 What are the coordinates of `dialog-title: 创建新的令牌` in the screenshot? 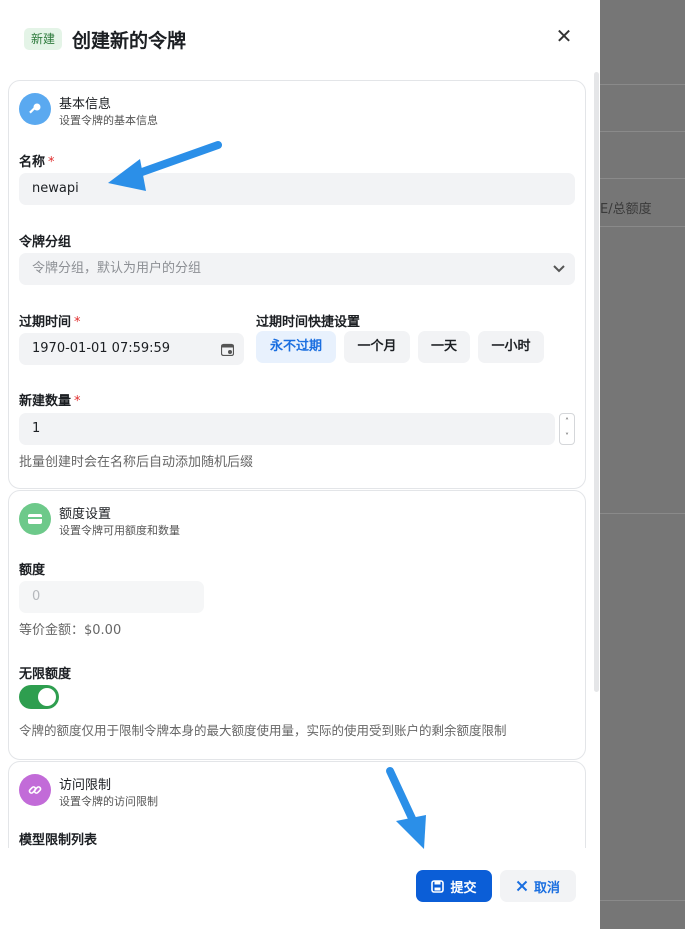 It's located at (129, 41).